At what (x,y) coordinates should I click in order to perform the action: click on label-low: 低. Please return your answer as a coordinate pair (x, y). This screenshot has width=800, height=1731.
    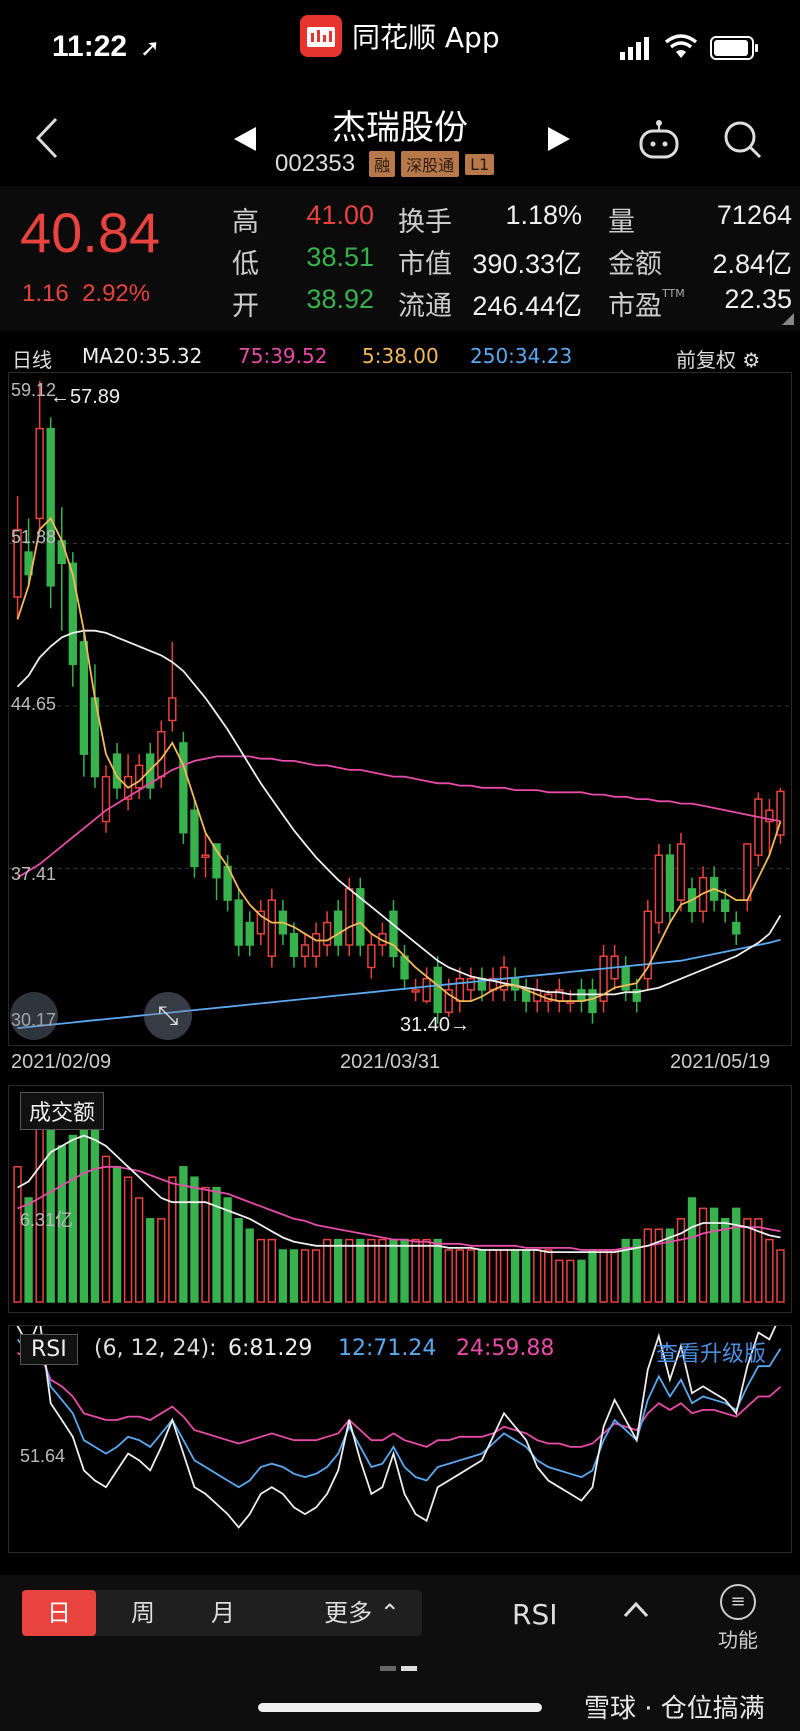
    Looking at the image, I should click on (245, 264).